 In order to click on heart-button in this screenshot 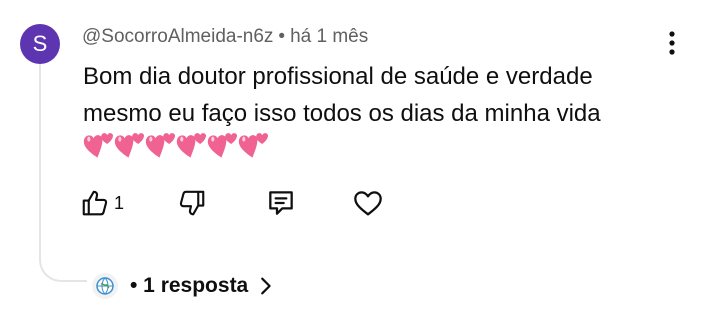, I will do `click(368, 203)`.